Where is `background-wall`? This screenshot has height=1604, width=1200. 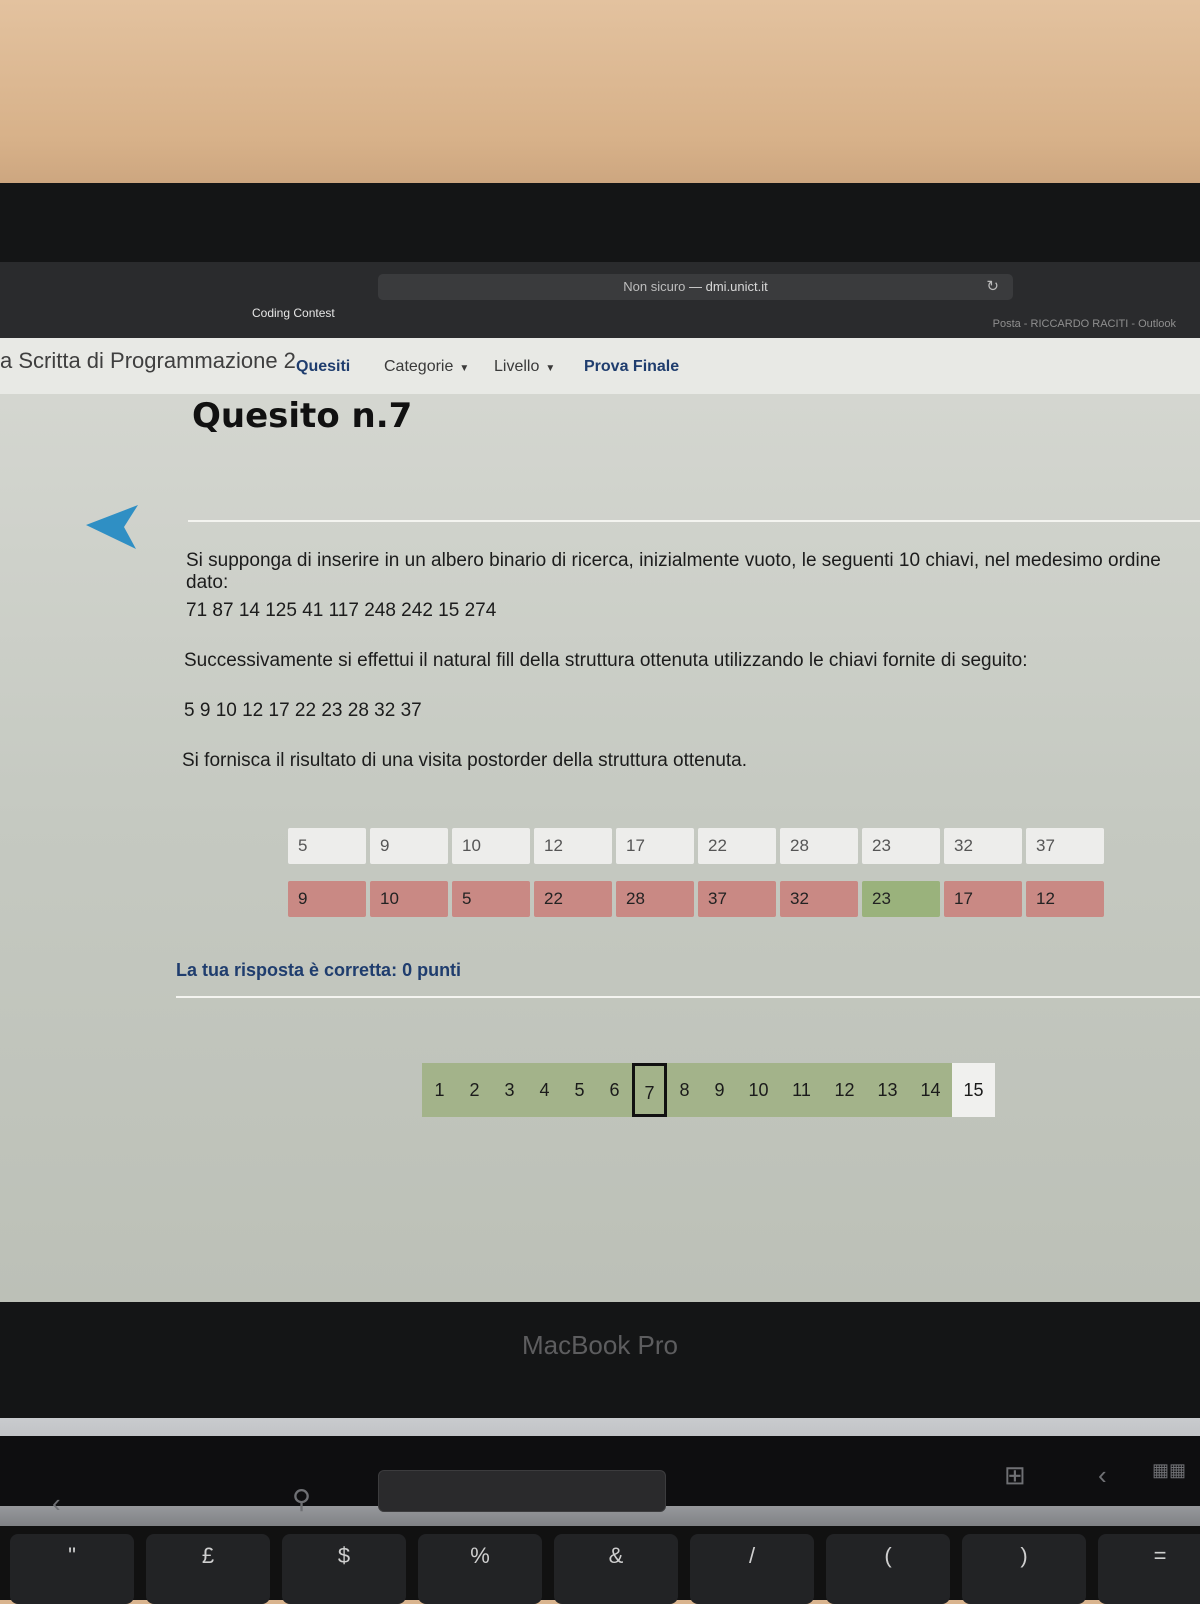
background-wall is located at coordinates (600, 100).